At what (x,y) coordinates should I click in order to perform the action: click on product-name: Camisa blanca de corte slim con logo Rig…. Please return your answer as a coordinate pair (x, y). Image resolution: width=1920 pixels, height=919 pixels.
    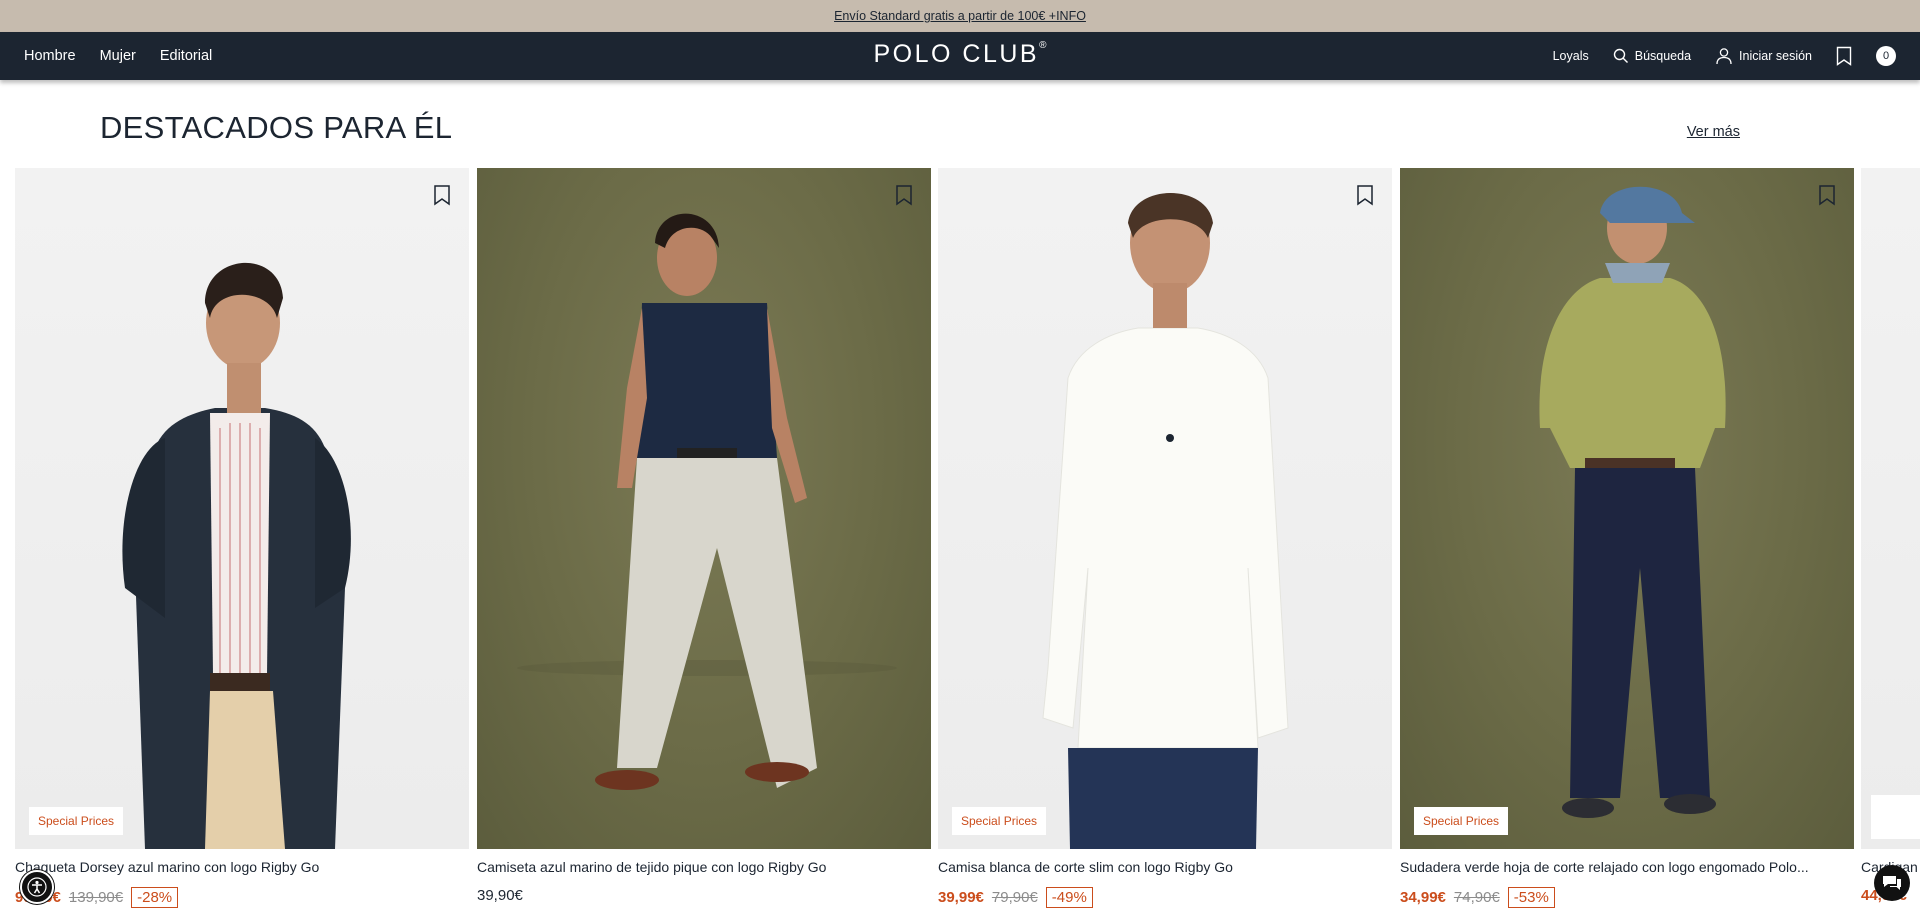
    Looking at the image, I should click on (1165, 867).